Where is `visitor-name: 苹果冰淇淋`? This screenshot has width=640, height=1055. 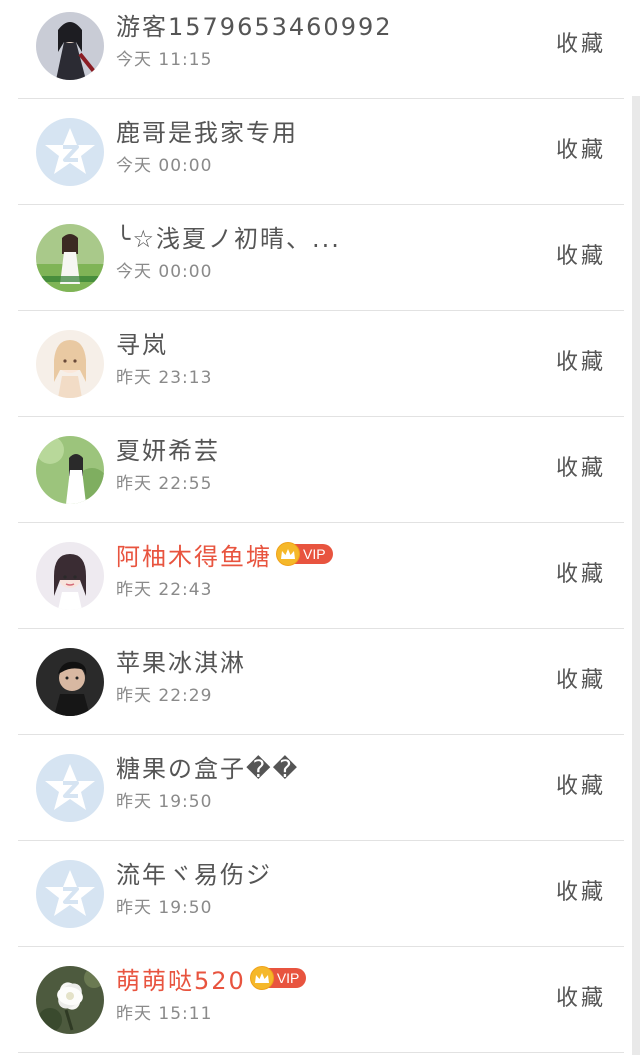
visitor-name: 苹果冰淇淋 is located at coordinates (181, 660).